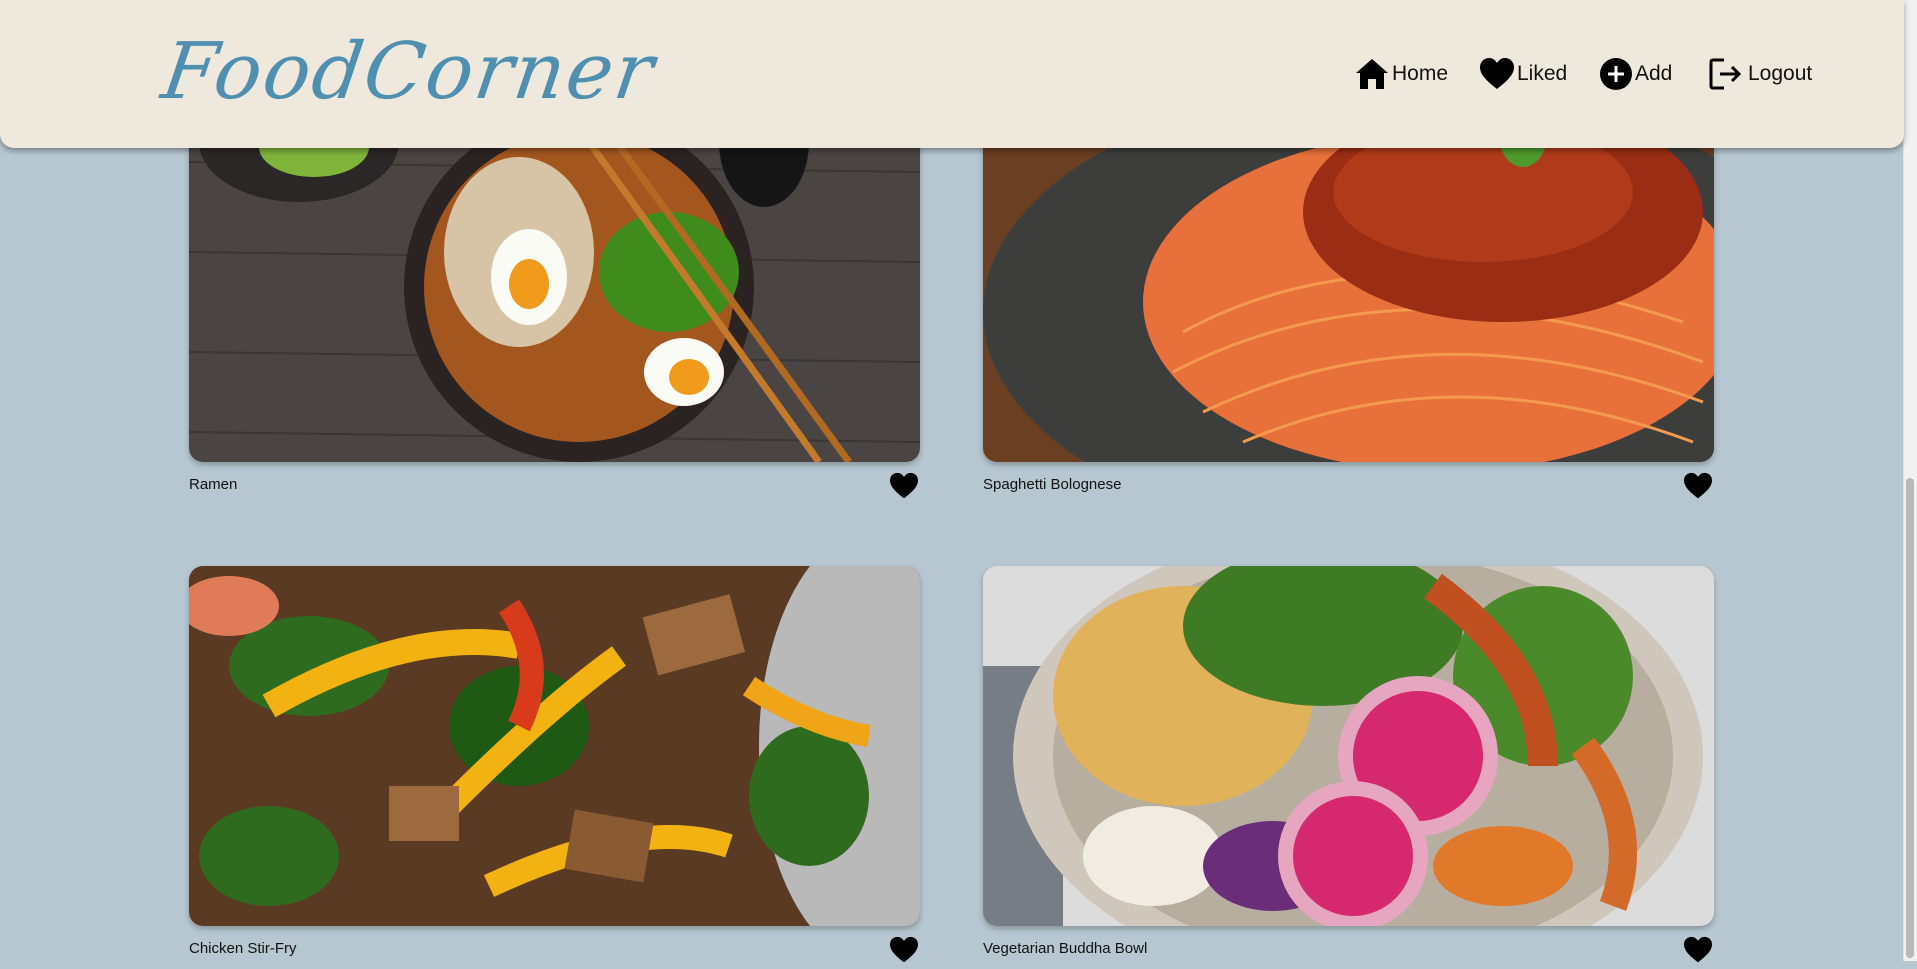  What do you see at coordinates (1780, 73) in the screenshot?
I see `nav-logout-label: Logout` at bounding box center [1780, 73].